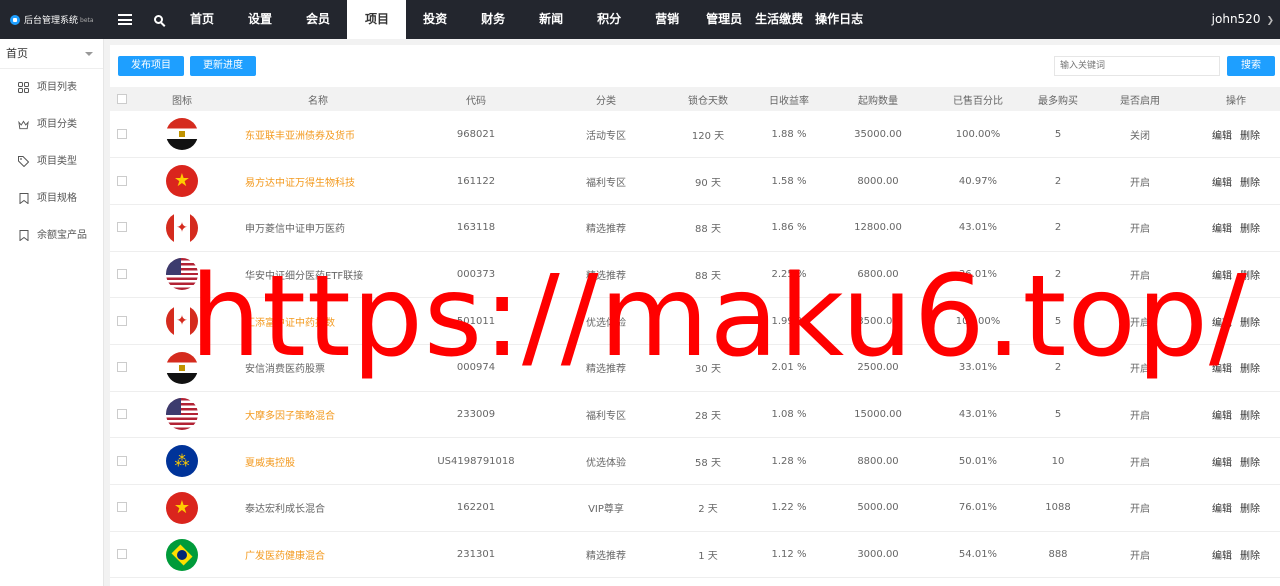 This screenshot has width=1280, height=586. Describe the element at coordinates (51, 124) in the screenshot. I see `sidebar-item-project-category: 项目分类` at that location.